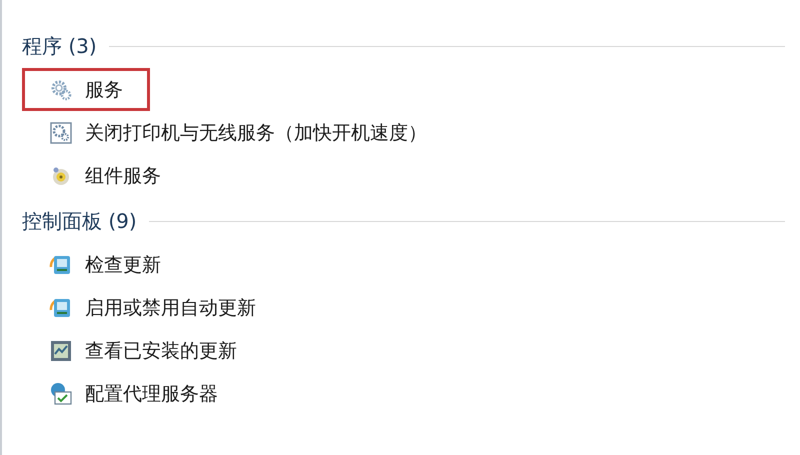 This screenshot has width=800, height=455. I want to click on result-item: 启用或禁用自动更新, so click(140, 307).